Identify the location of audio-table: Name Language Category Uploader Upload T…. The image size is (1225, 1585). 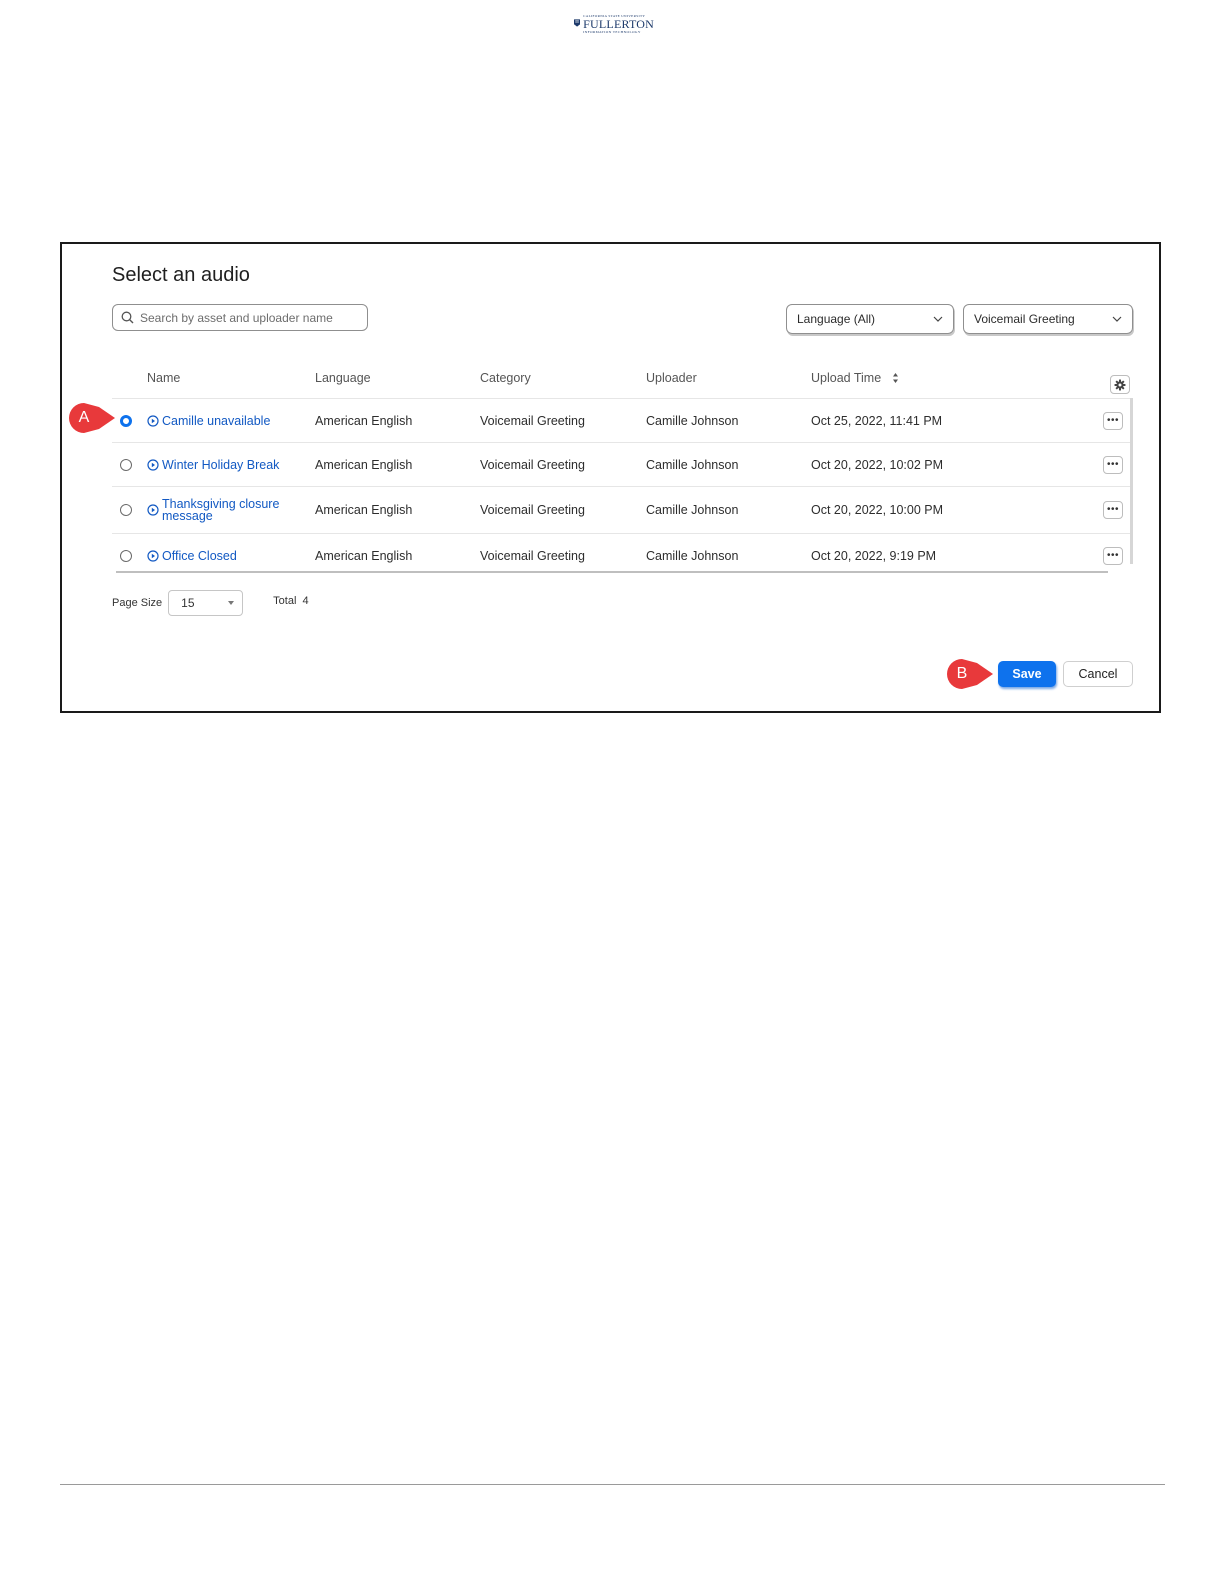
(622, 470).